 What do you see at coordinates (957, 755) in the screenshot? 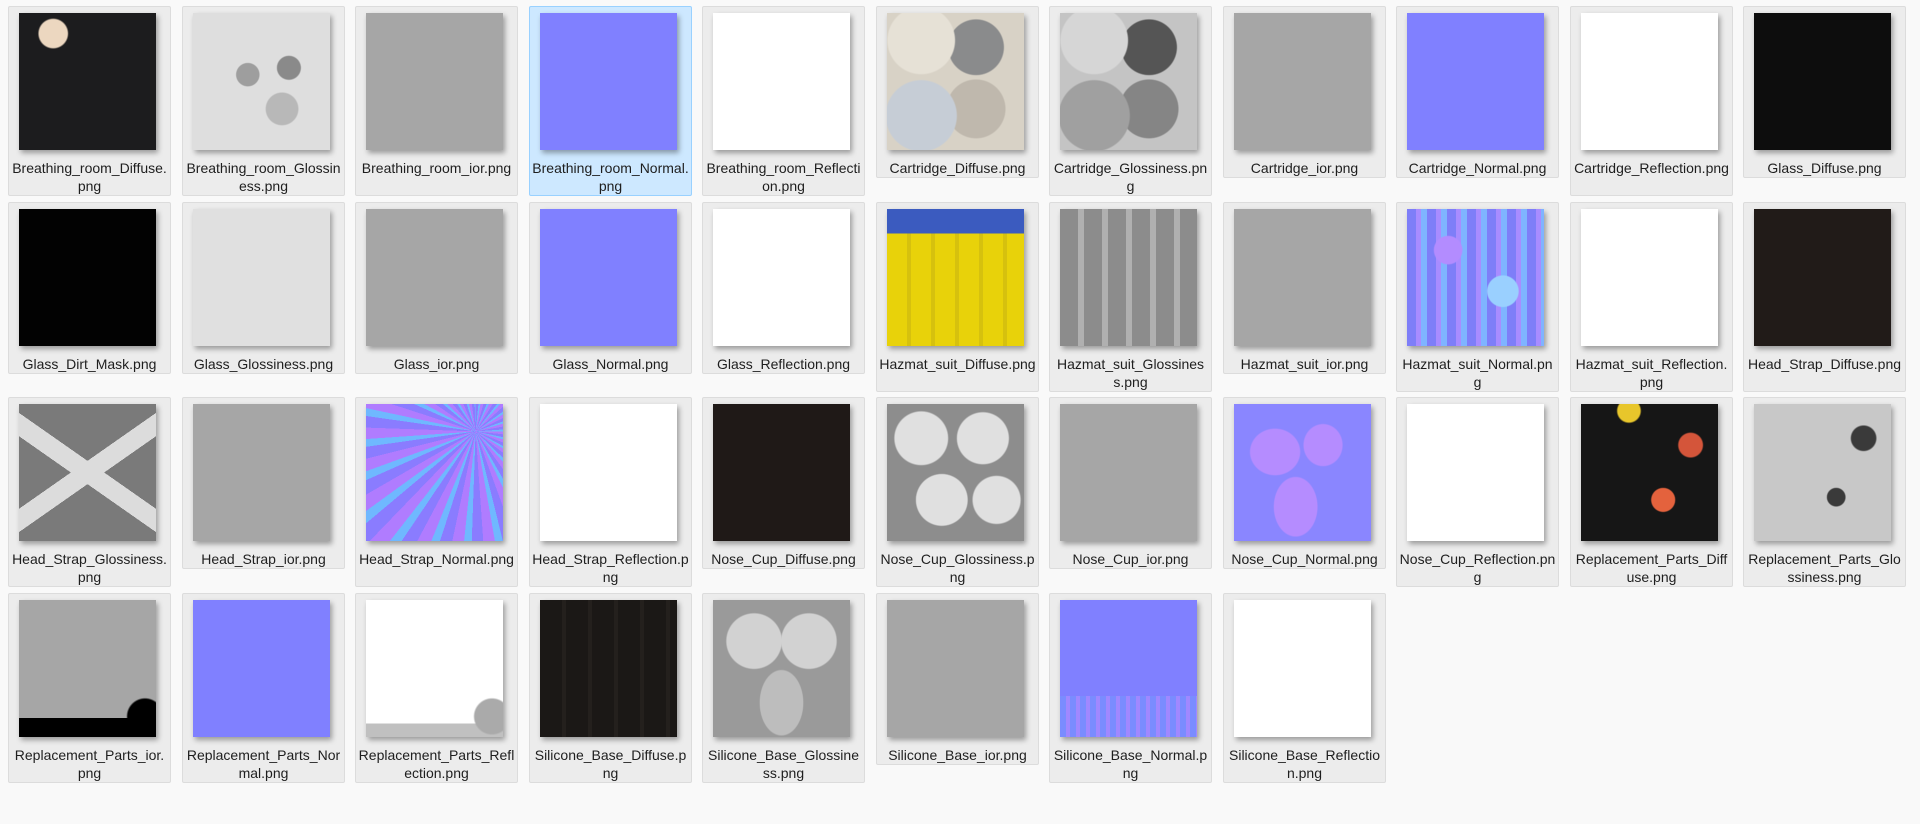
I see `file-name: Silicone_Base_ior.png` at bounding box center [957, 755].